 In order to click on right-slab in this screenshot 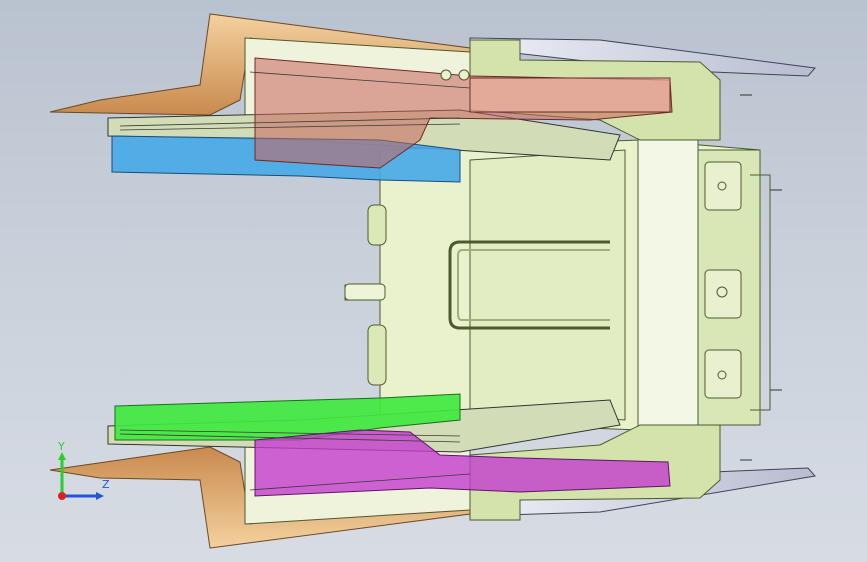, I will do `click(668, 285)`.